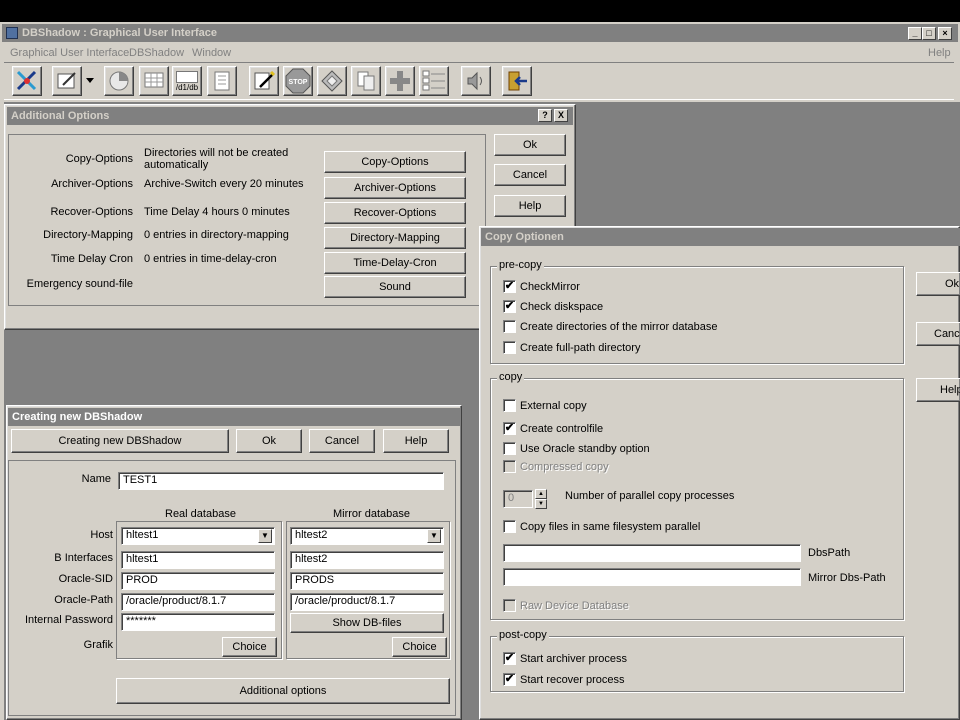 Image resolution: width=960 pixels, height=720 pixels. What do you see at coordinates (509, 405) in the screenshot?
I see `external-copy-checkbox` at bounding box center [509, 405].